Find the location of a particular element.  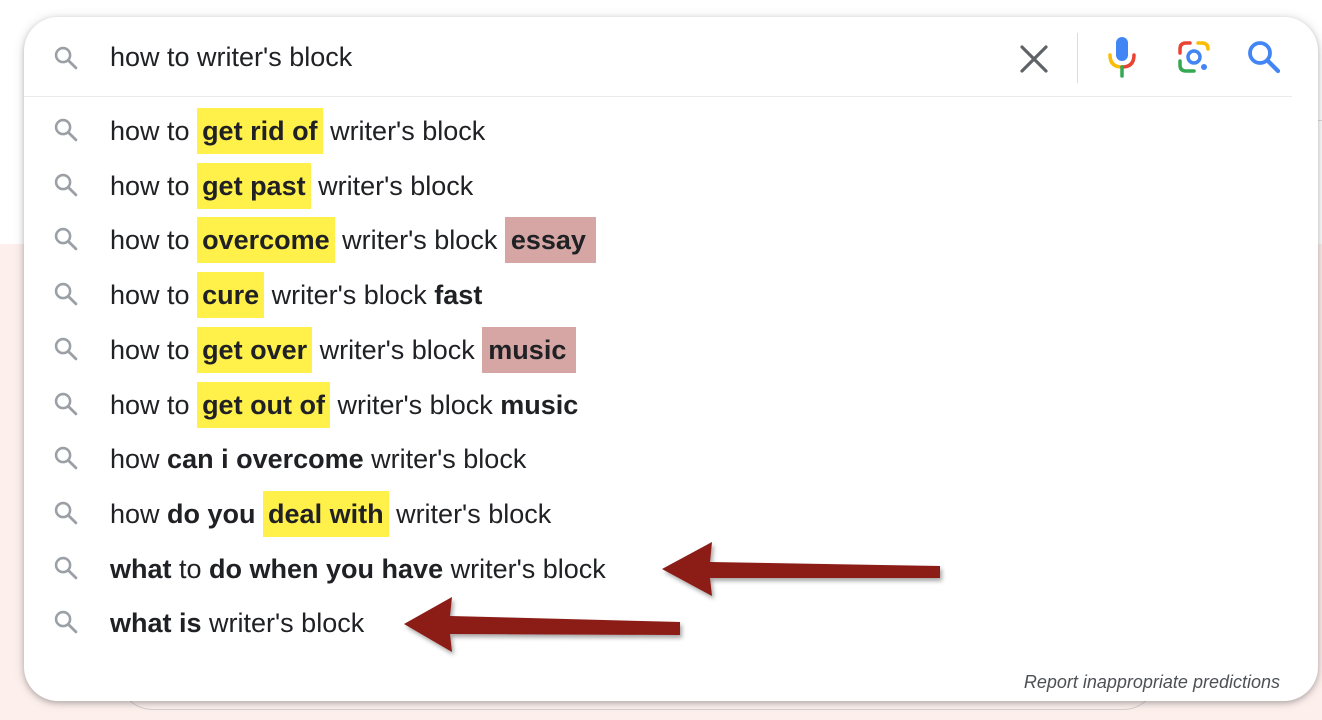

search-bar is located at coordinates (671, 57).